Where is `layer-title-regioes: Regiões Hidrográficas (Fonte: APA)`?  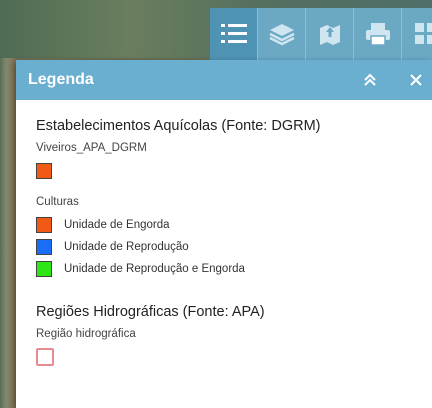 layer-title-regioes: Regiões Hidrográficas (Fonte: APA) is located at coordinates (150, 312).